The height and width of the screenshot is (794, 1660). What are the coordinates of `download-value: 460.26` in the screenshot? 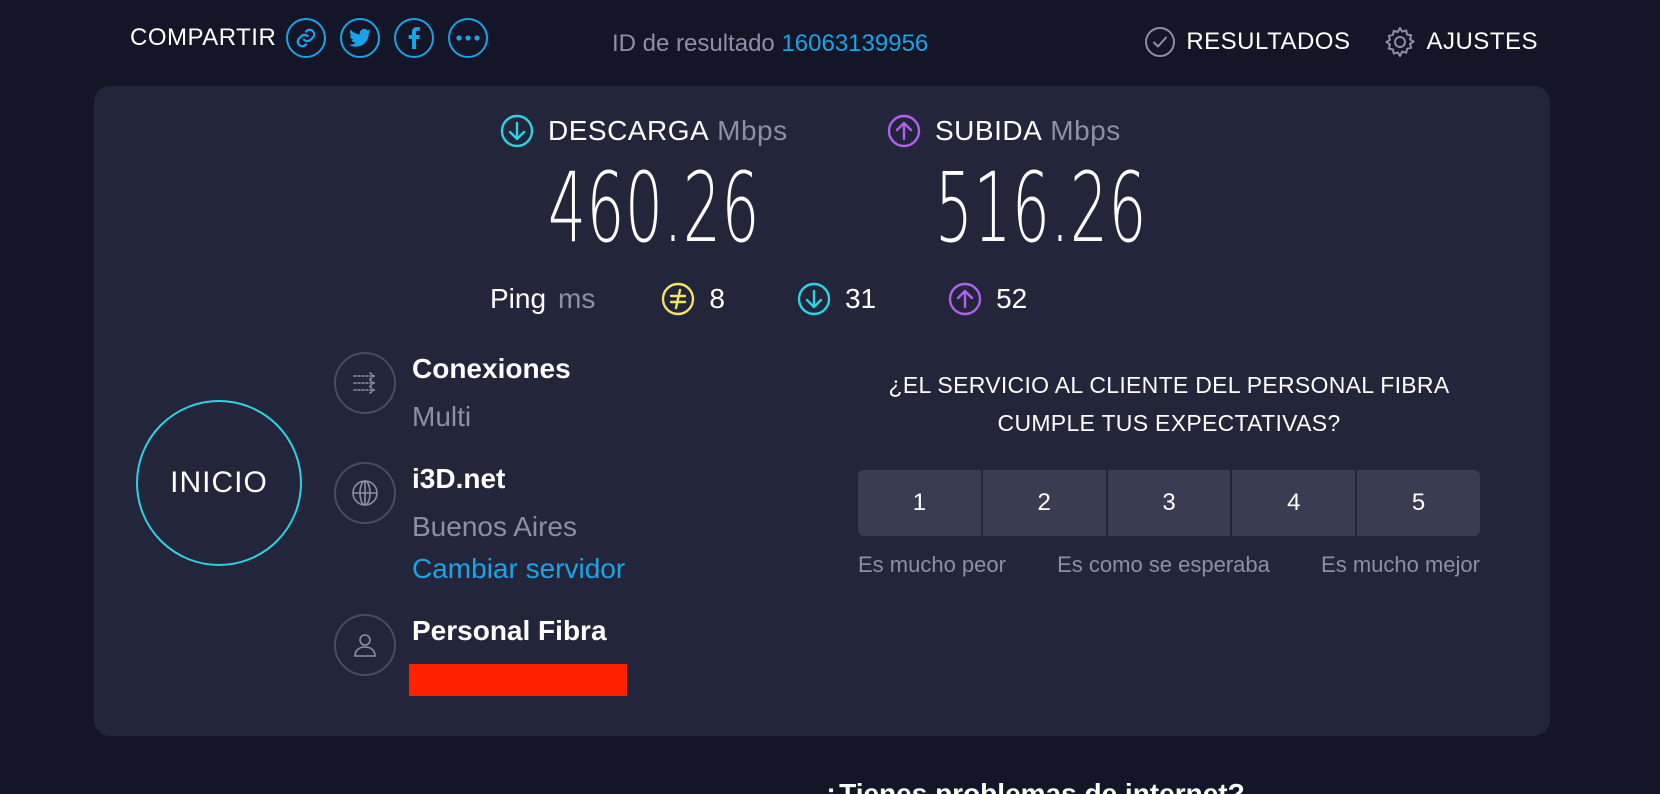 It's located at (654, 208).